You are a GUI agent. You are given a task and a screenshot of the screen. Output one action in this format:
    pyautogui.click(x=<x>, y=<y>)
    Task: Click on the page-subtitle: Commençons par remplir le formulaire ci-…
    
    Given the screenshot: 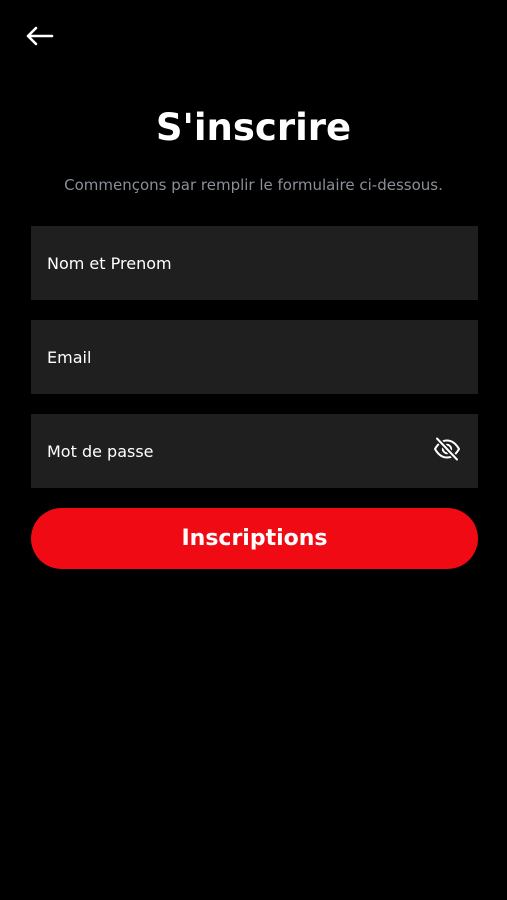 What is the action you would take?
    pyautogui.click(x=253, y=185)
    